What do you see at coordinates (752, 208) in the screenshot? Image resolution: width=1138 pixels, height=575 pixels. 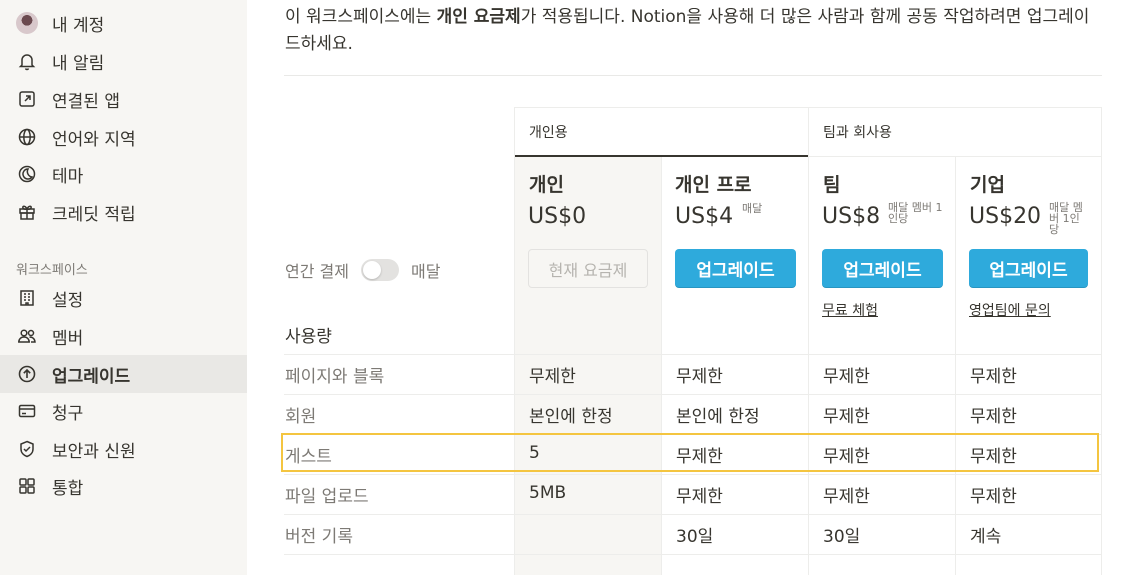 I see `plan-unit-personal-pro: 매달` at bounding box center [752, 208].